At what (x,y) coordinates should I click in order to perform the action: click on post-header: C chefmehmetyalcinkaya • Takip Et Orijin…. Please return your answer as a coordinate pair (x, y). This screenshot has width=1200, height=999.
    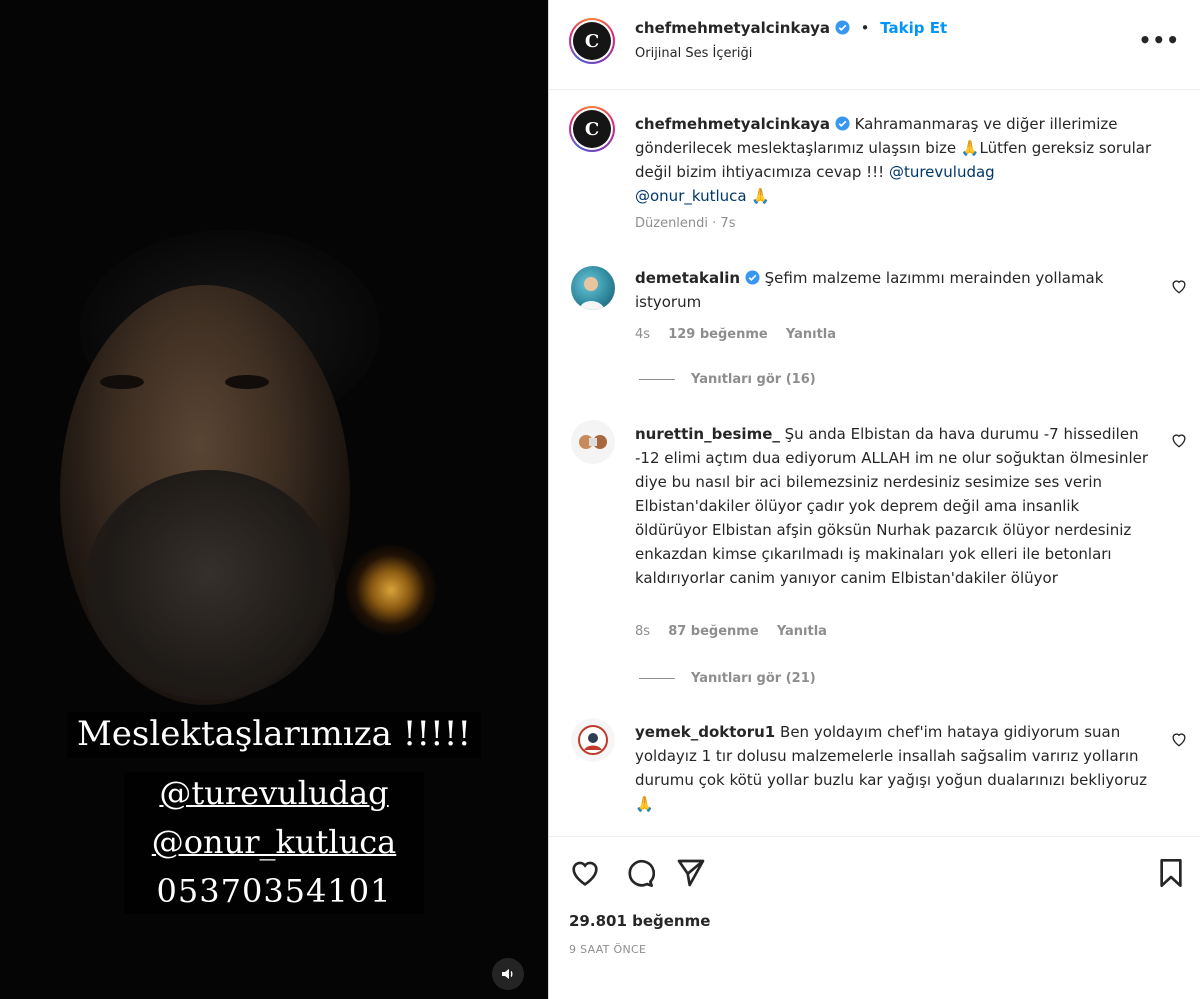
    Looking at the image, I should click on (874, 45).